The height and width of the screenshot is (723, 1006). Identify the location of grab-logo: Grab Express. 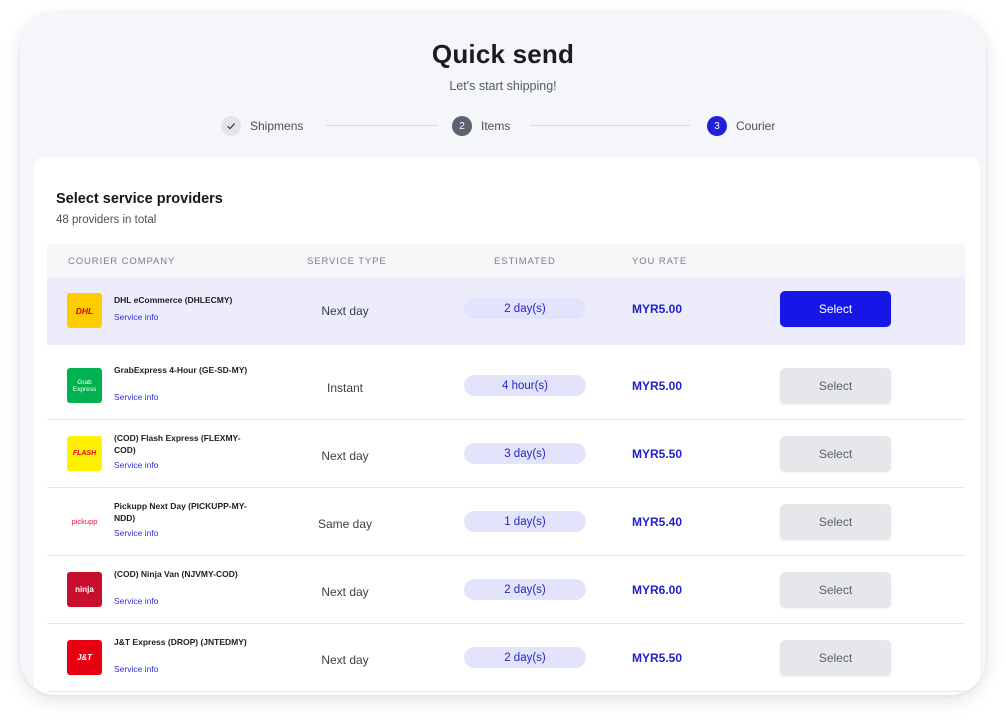
(84, 385).